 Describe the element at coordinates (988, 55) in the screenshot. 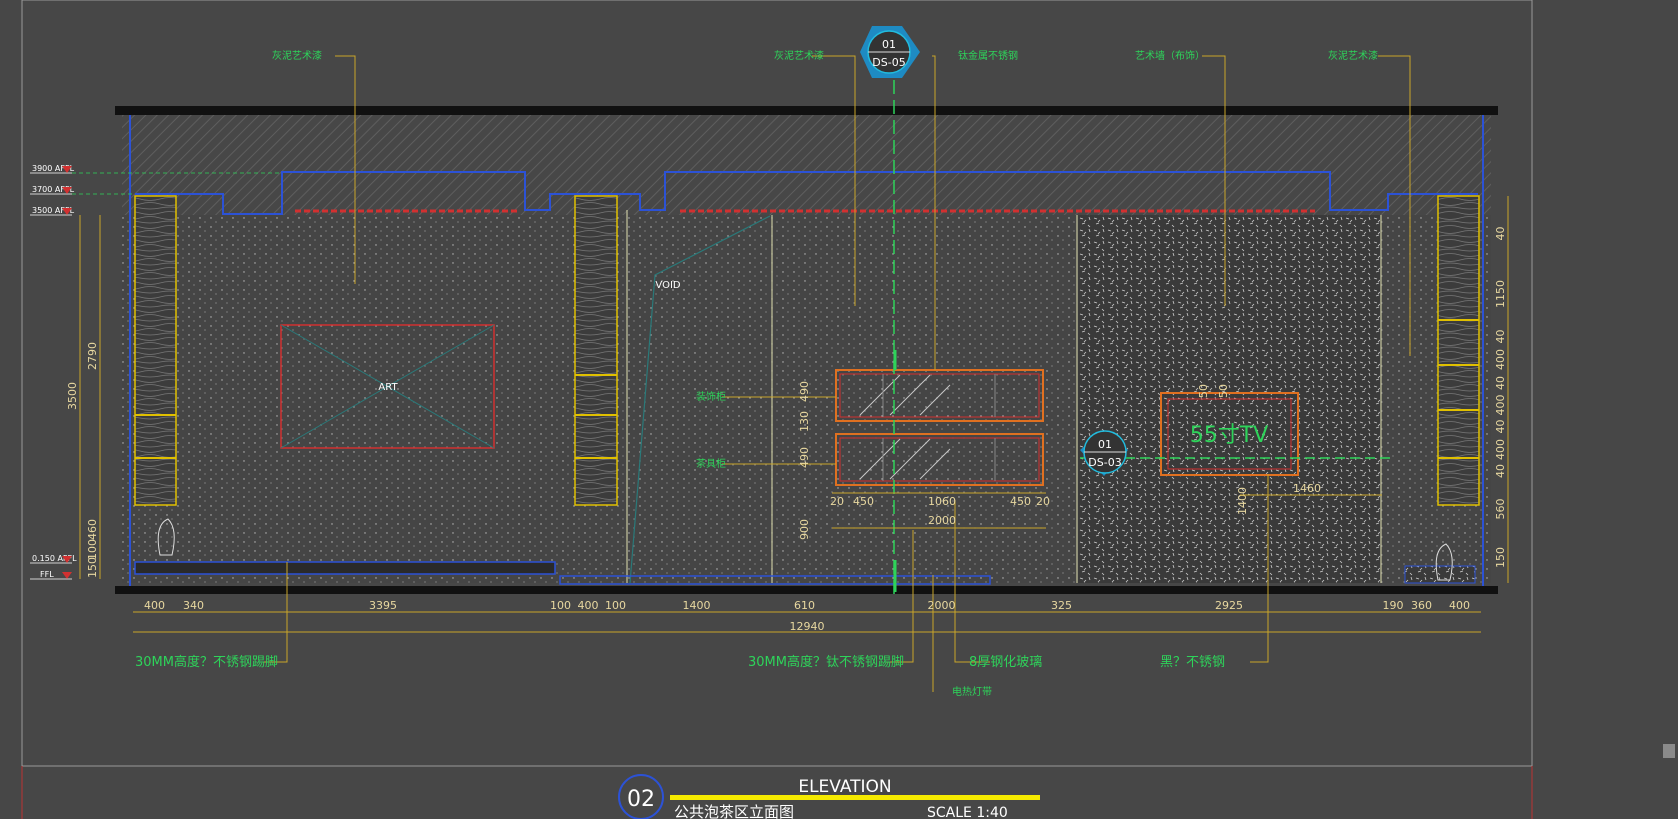

I see `top-callout-3: 钛金属不锈钢` at that location.